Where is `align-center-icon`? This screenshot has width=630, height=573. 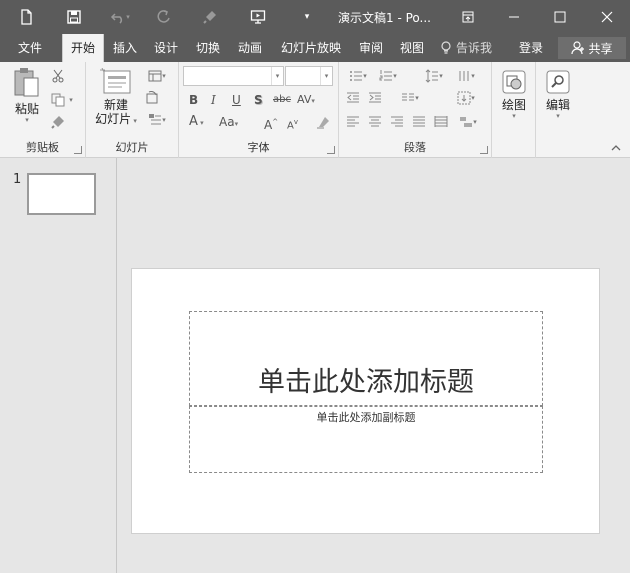 align-center-icon is located at coordinates (375, 122).